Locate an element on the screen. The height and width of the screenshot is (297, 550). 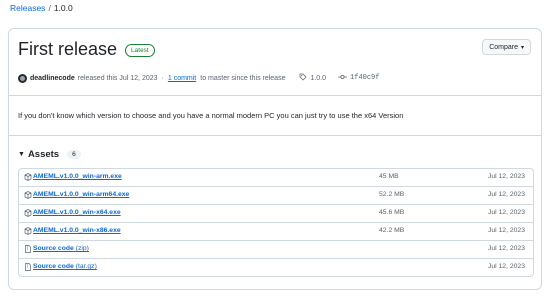
tag-name: 1.0.0 is located at coordinates (318, 78).